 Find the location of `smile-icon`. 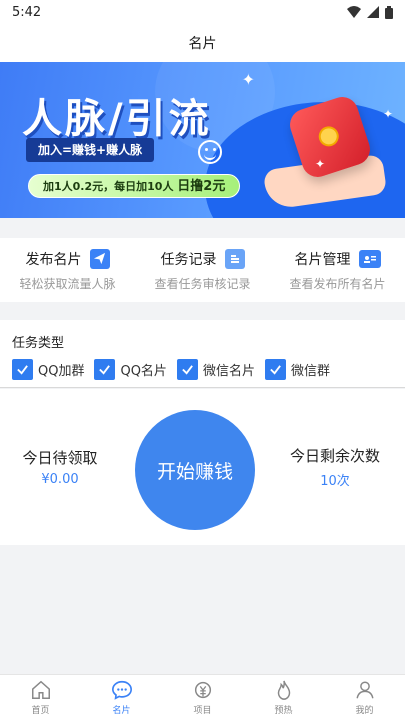

smile-icon is located at coordinates (210, 152).